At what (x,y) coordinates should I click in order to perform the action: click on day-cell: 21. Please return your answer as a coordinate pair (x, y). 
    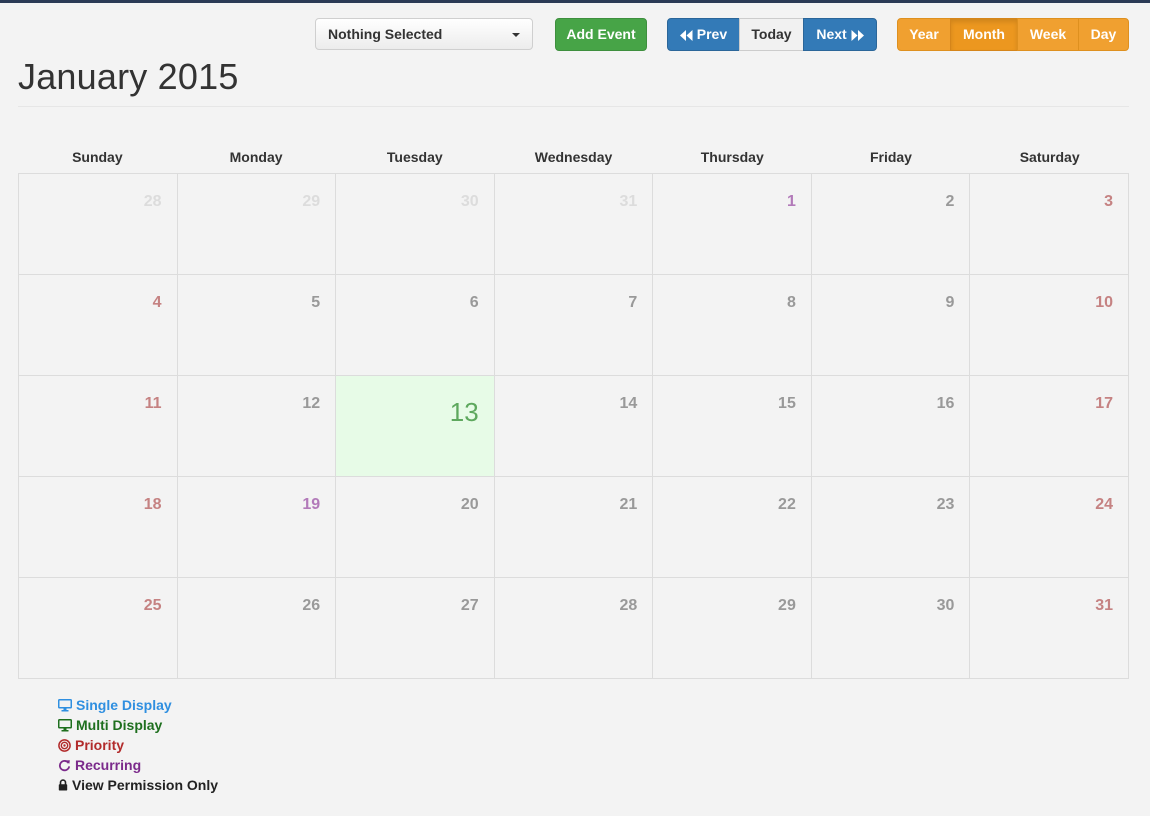
    Looking at the image, I should click on (574, 527).